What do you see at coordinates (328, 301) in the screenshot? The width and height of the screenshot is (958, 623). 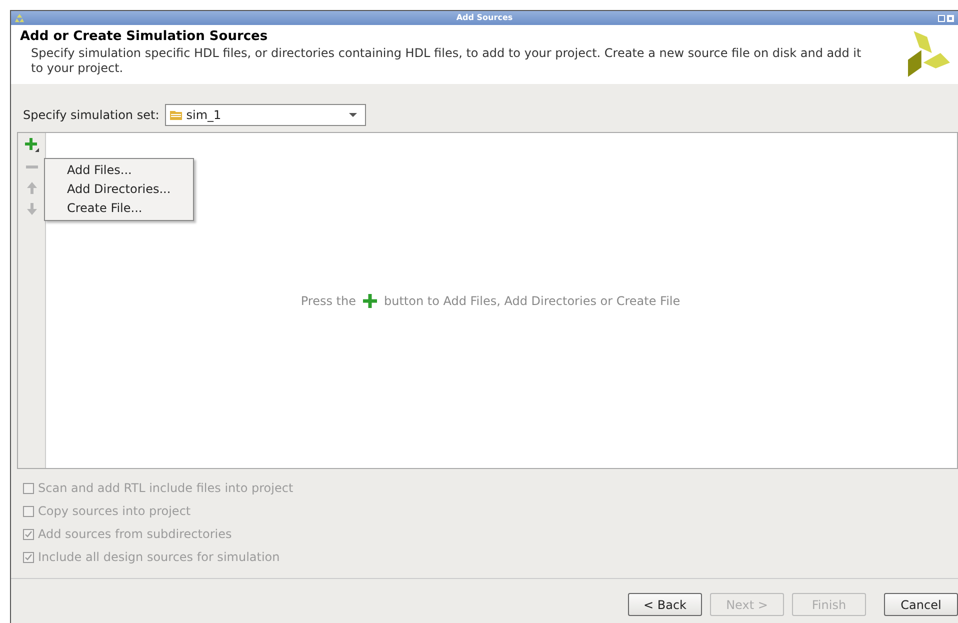 I see `hint-text: Press the` at bounding box center [328, 301].